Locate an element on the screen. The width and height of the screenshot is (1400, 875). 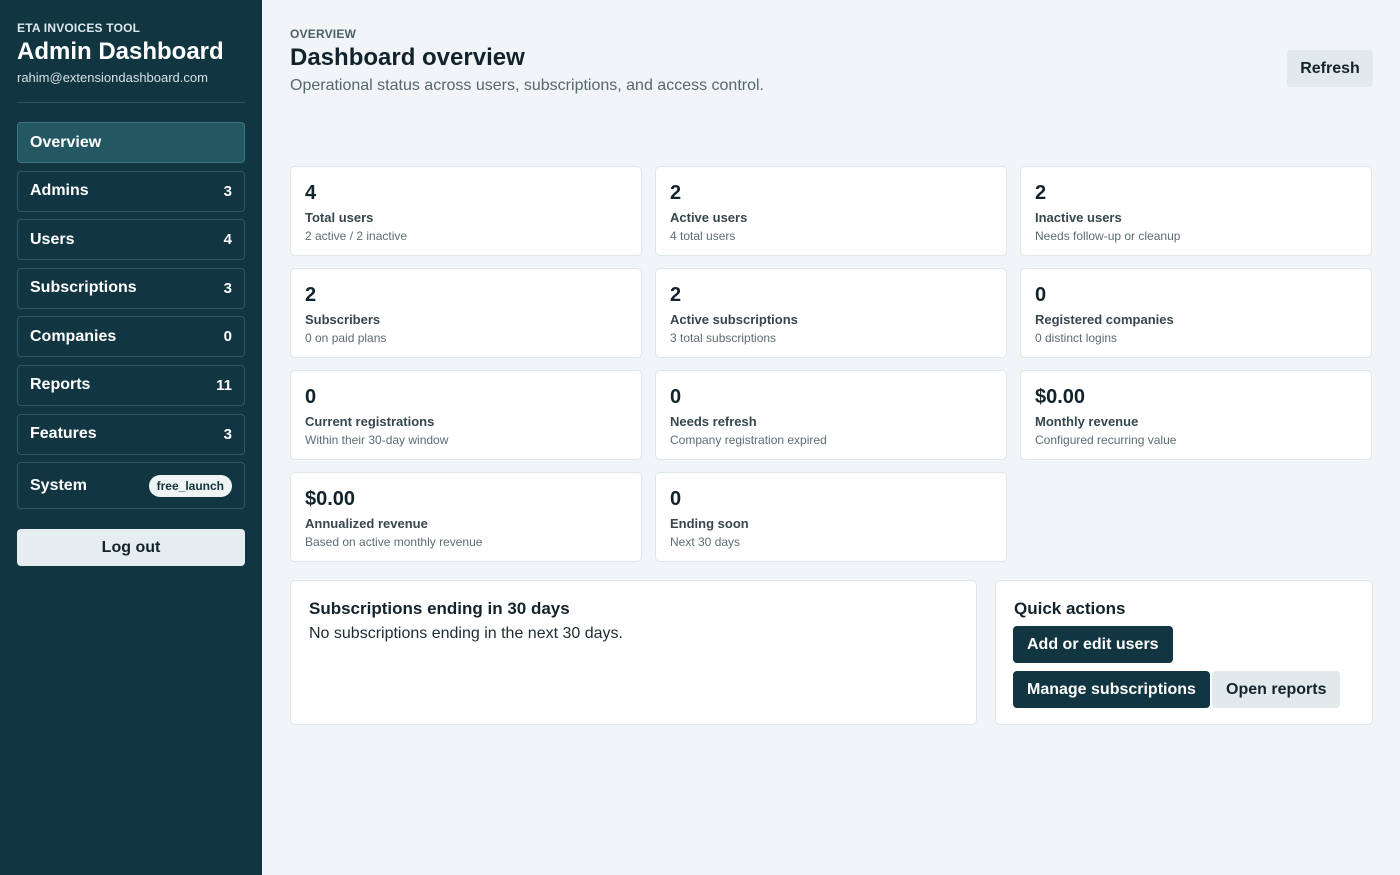
stat-subtext: 0 on paid plans is located at coordinates (346, 338).